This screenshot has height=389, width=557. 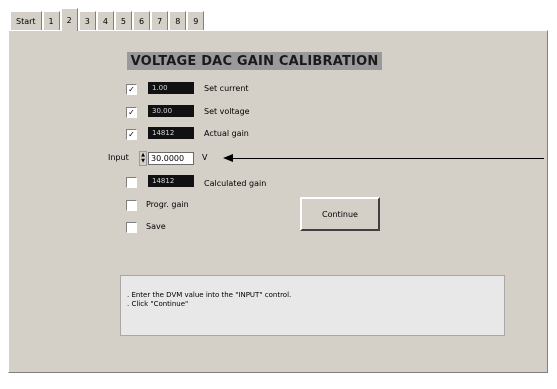 I want to click on calculated-gain-indicator: 14812, so click(x=171, y=181).